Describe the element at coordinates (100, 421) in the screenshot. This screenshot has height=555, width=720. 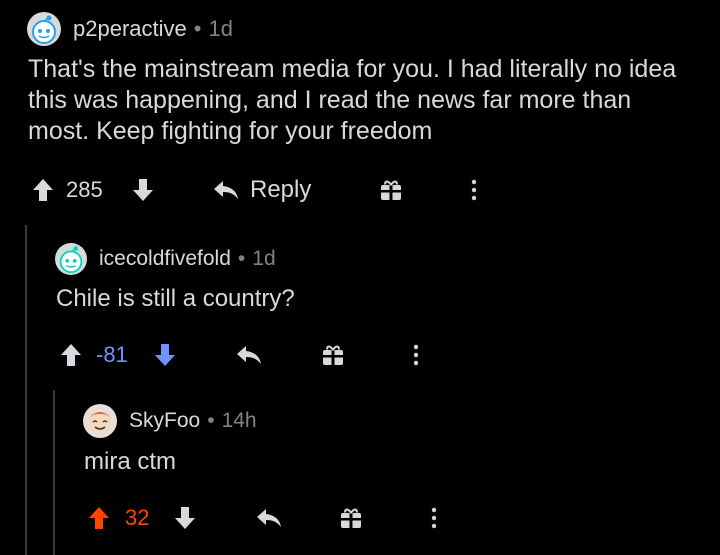
I see `custom-avatar-icon` at that location.